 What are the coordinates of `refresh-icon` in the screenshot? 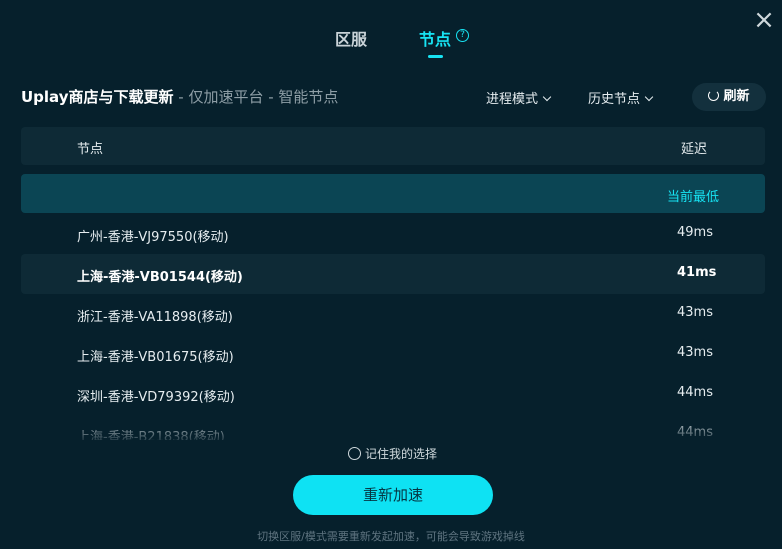 It's located at (714, 95).